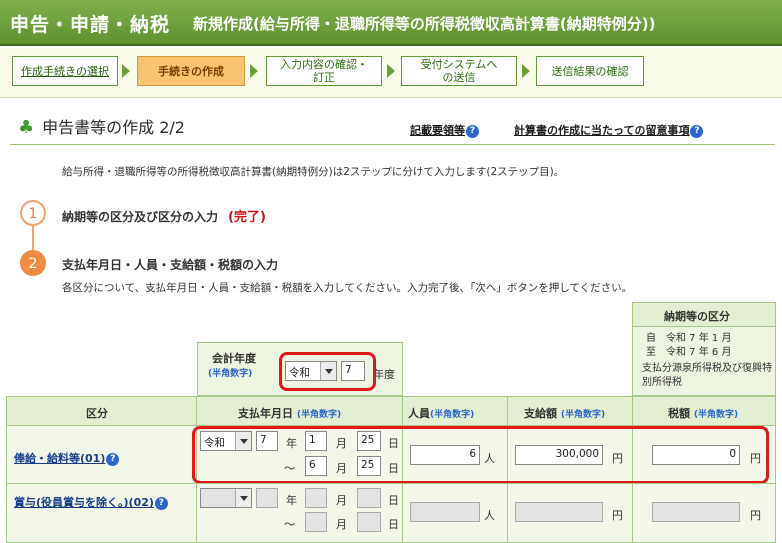  I want to click on row2-tax-input, so click(696, 512).